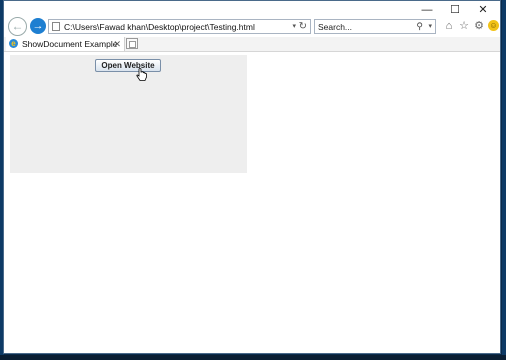 This screenshot has height=360, width=506. What do you see at coordinates (427, 10) in the screenshot?
I see `minimize-button: —` at bounding box center [427, 10].